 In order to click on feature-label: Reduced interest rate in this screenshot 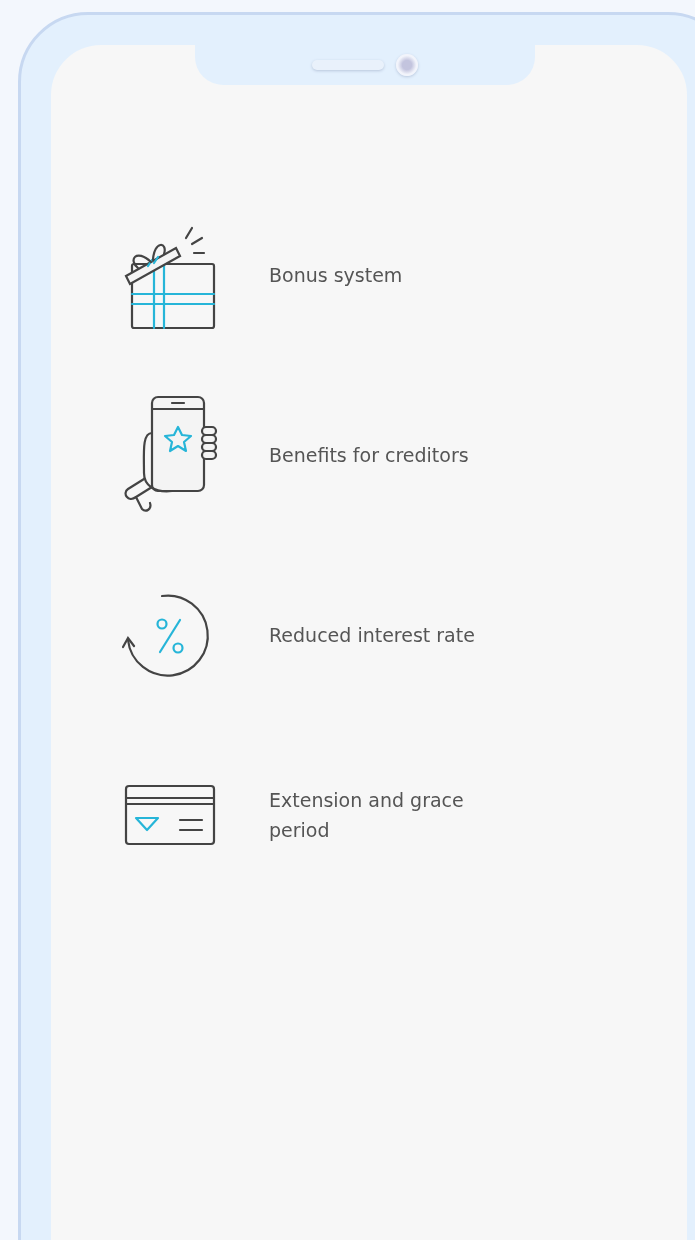, I will do `click(372, 635)`.